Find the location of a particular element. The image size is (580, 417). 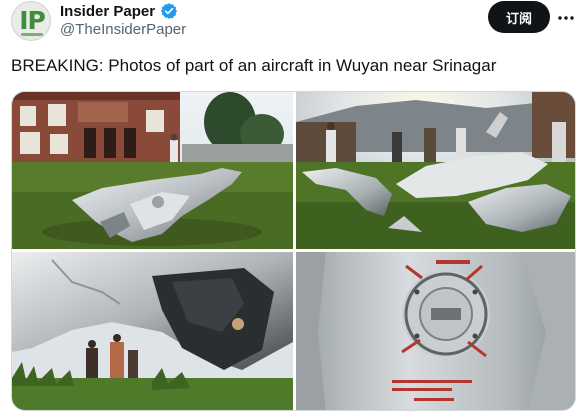

subscribe-button: 订阅 is located at coordinates (519, 17).